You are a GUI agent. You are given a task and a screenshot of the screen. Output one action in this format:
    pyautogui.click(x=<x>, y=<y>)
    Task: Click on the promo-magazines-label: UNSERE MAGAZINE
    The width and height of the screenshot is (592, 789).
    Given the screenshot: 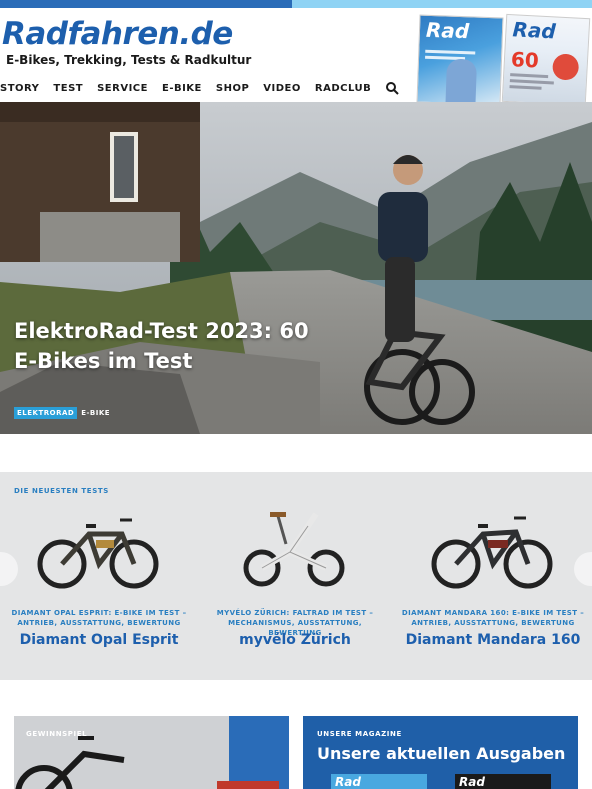 What is the action you would take?
    pyautogui.click(x=359, y=734)
    